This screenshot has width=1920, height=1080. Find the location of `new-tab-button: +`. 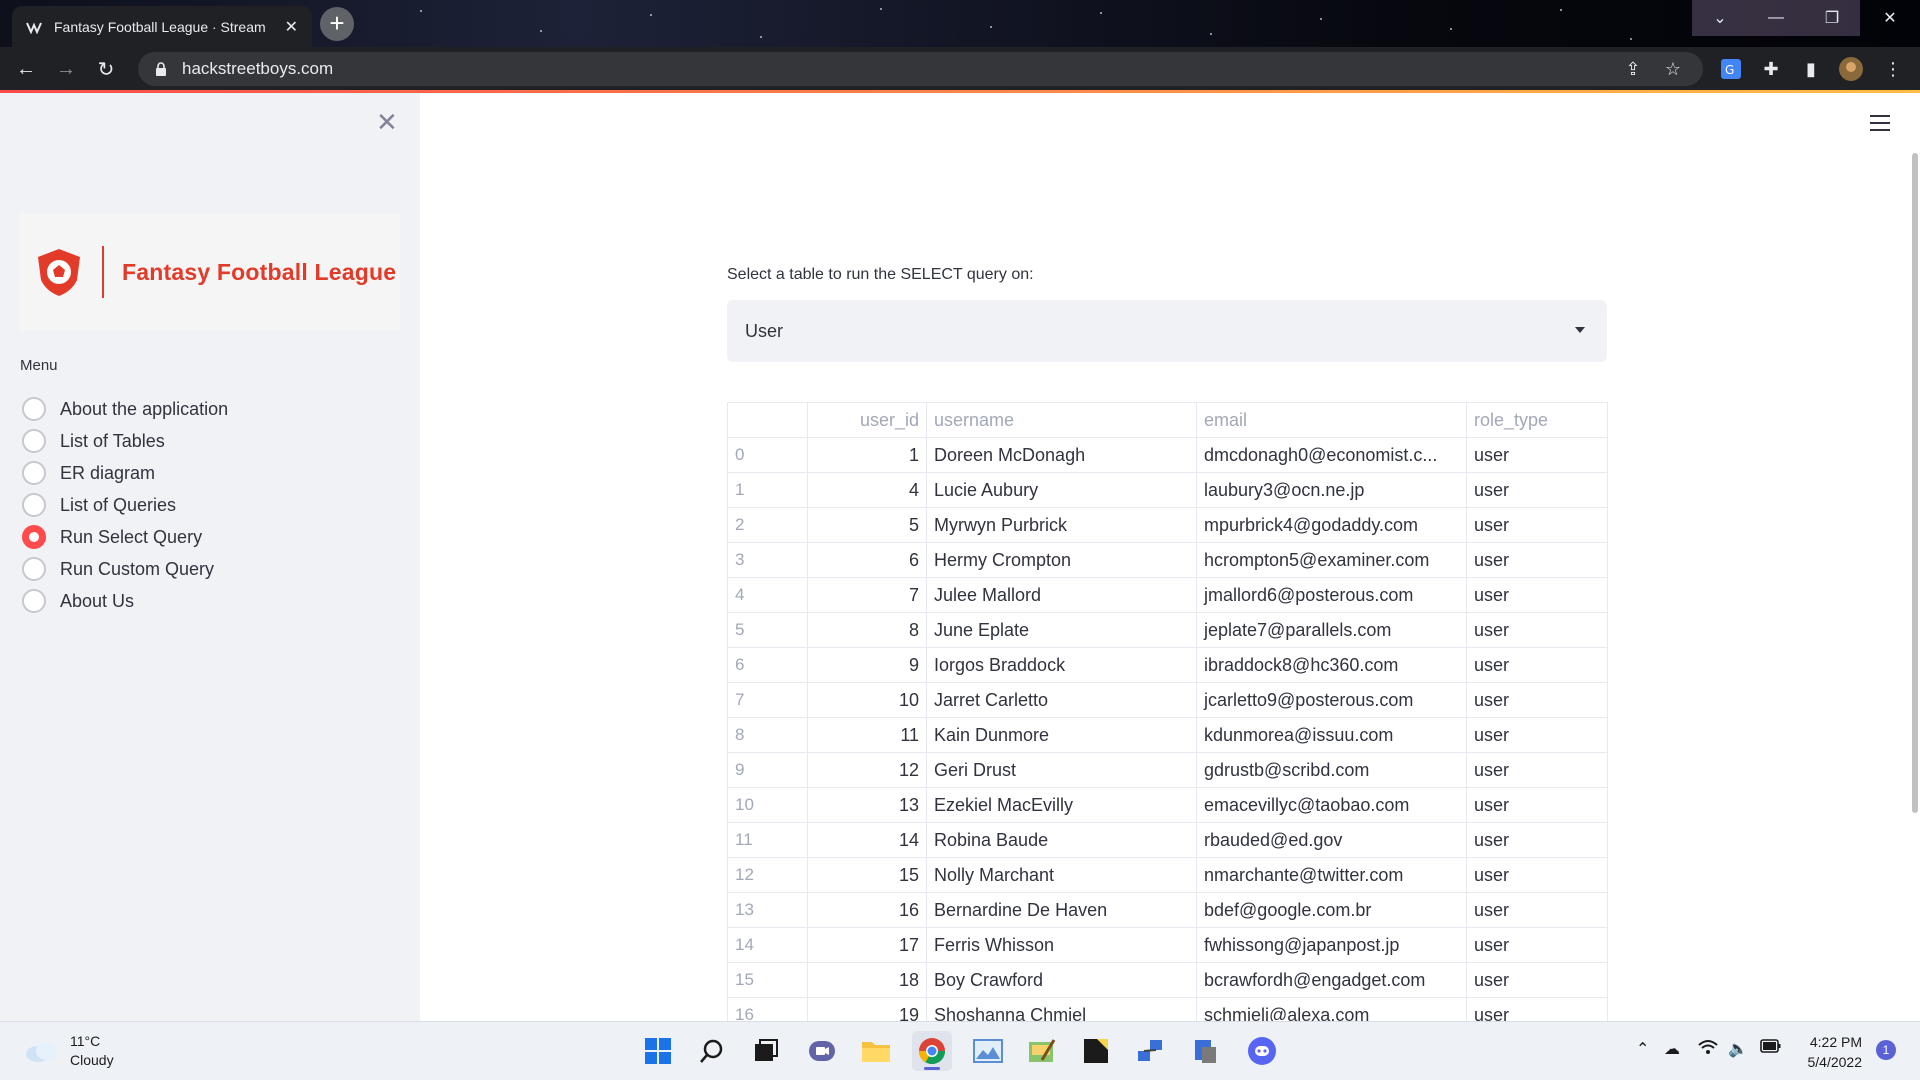

new-tab-button: + is located at coordinates (337, 24).